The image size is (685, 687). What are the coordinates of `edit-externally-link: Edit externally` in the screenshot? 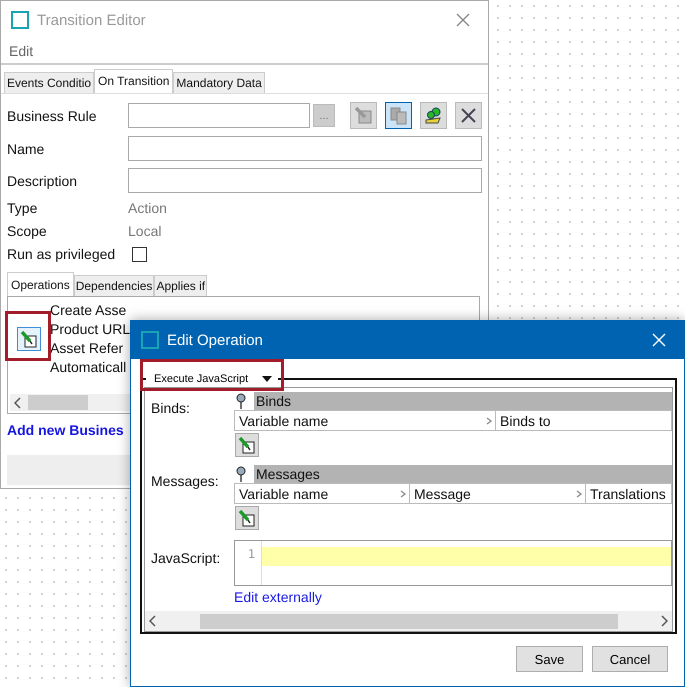 It's located at (453, 597).